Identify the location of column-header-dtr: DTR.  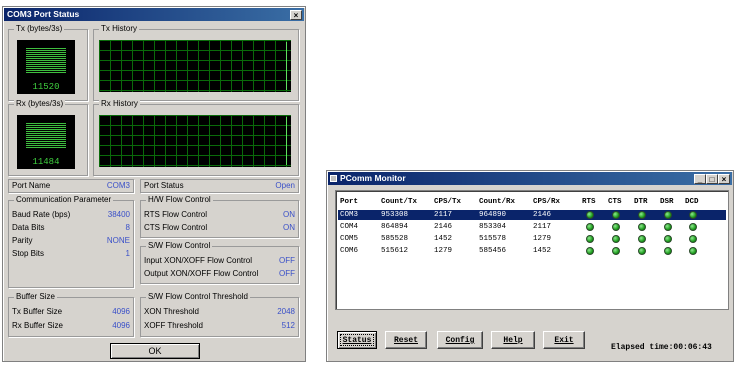
(641, 202).